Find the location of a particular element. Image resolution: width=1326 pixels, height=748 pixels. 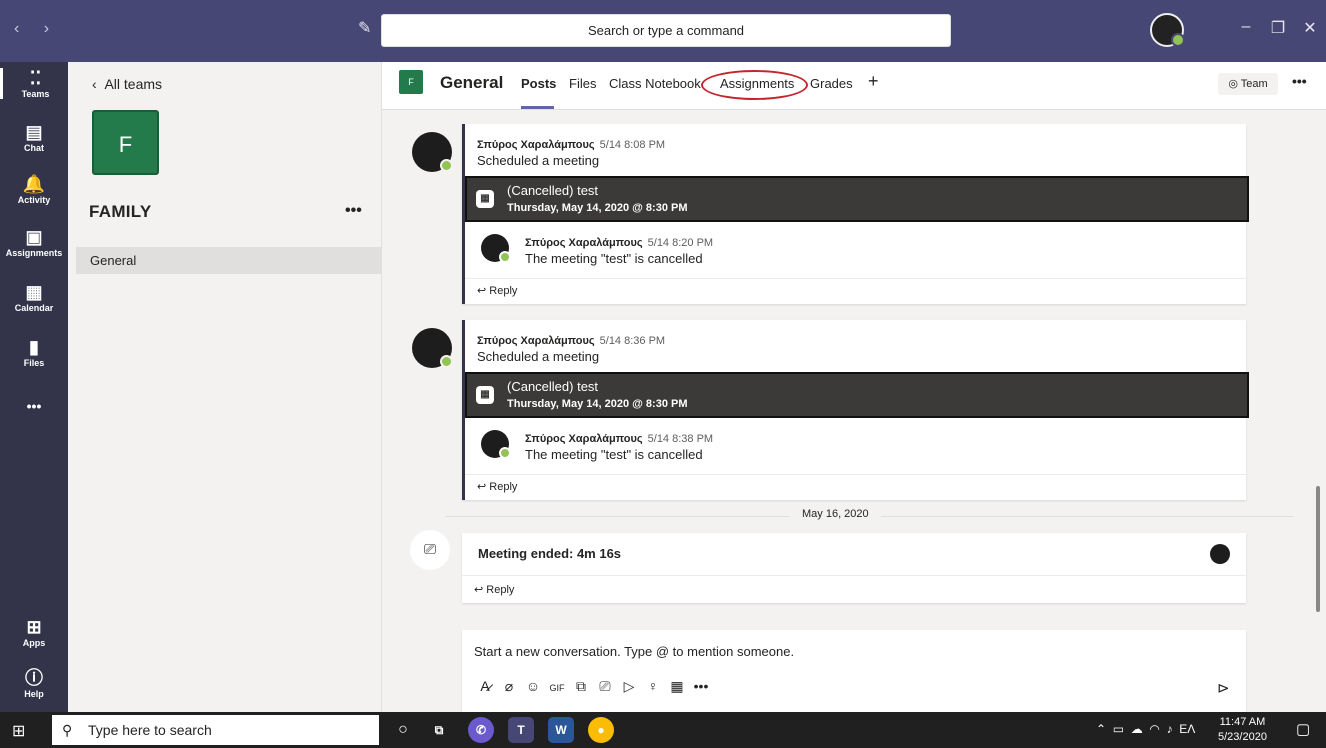

send-icon: ⊳ is located at coordinates (1223, 688).